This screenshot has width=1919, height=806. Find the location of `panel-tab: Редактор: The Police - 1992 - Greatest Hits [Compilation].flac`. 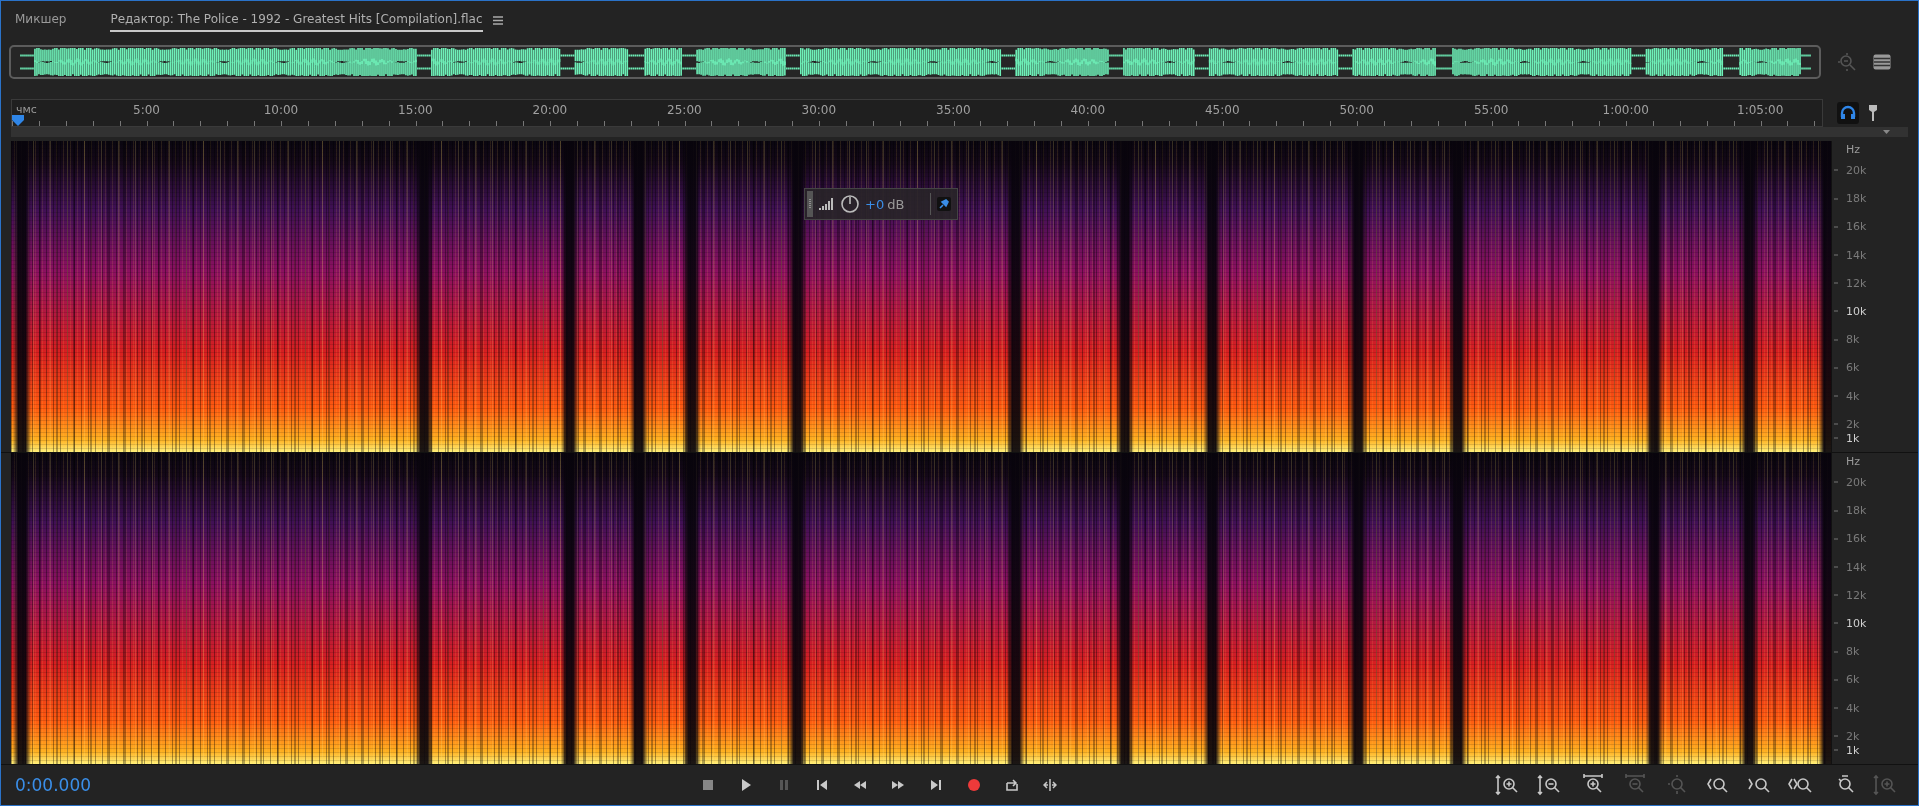

panel-tab: Редактор: The Police - 1992 - Greatest Hits [Compilation].flac is located at coordinates (296, 20).